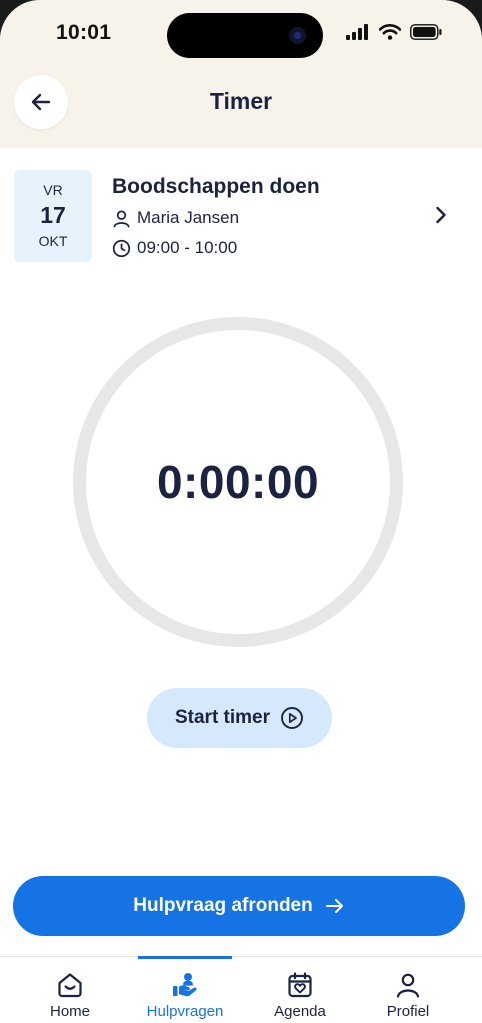  Describe the element at coordinates (121, 218) in the screenshot. I see `person-icon` at that location.